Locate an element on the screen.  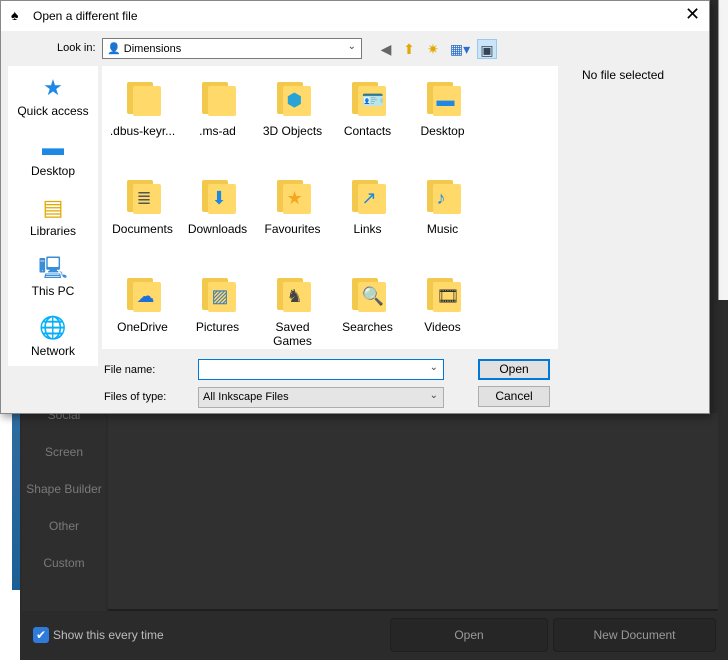
file-item-links: ↗ Links is located at coordinates (367, 205).